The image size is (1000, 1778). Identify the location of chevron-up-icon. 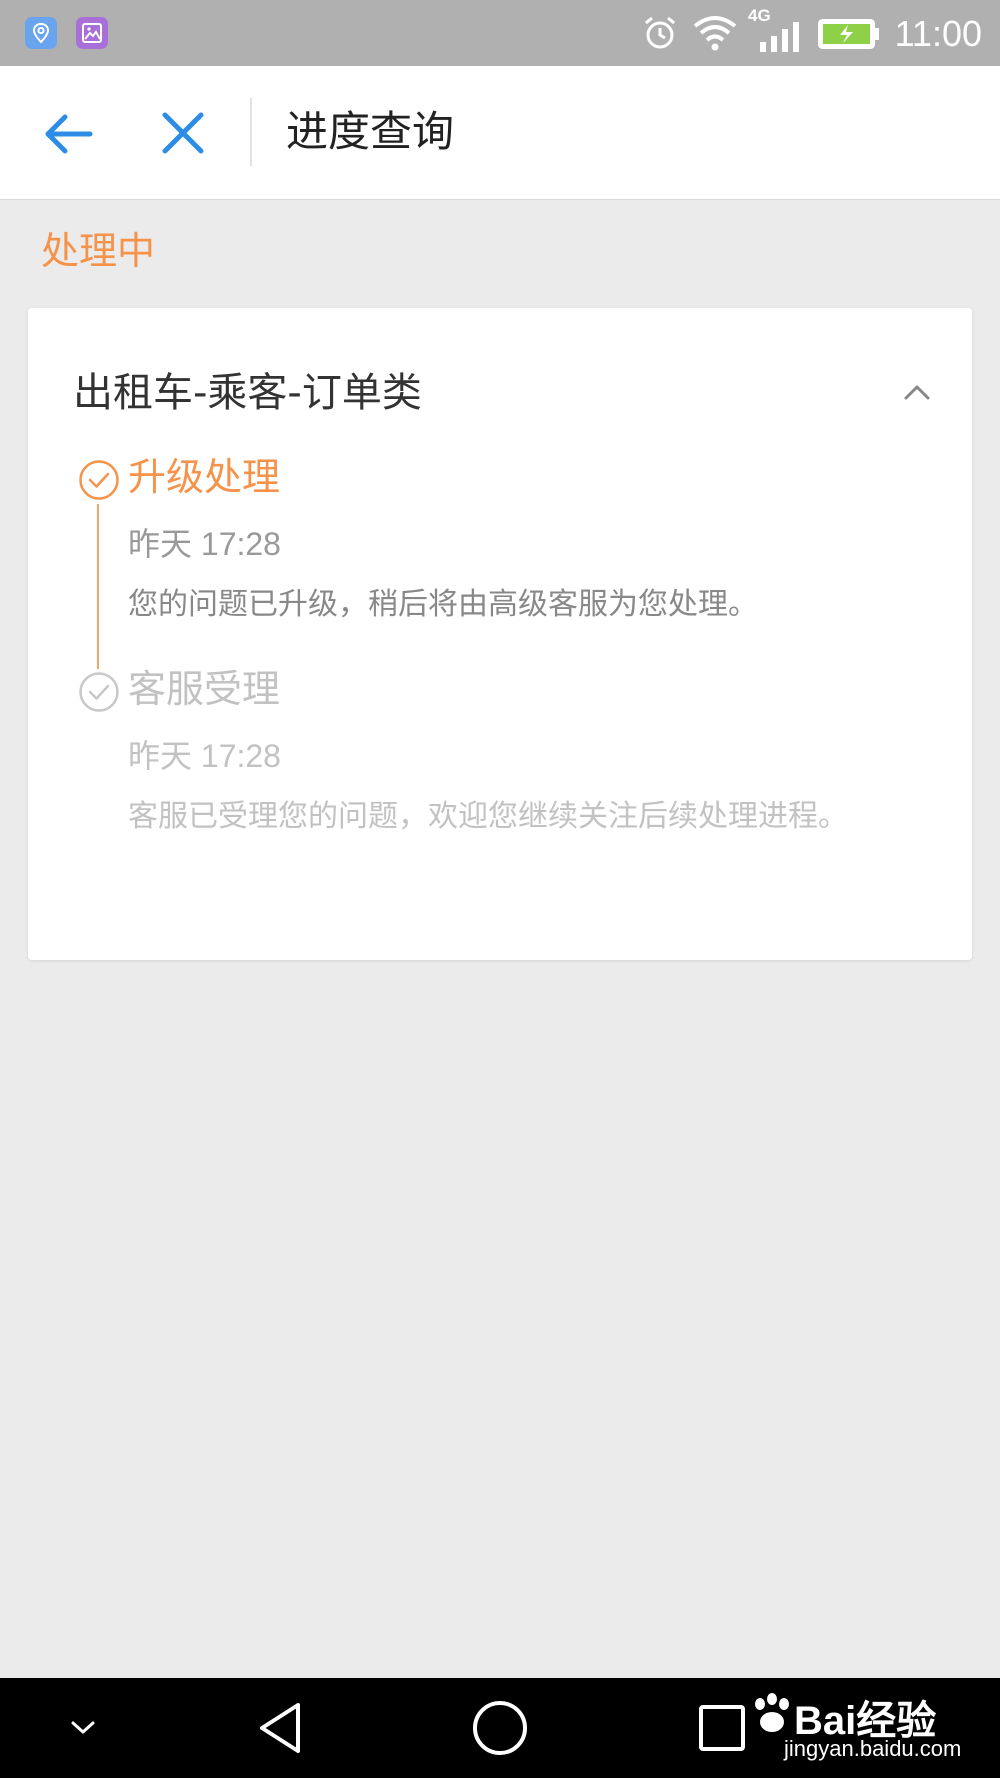
(917, 392).